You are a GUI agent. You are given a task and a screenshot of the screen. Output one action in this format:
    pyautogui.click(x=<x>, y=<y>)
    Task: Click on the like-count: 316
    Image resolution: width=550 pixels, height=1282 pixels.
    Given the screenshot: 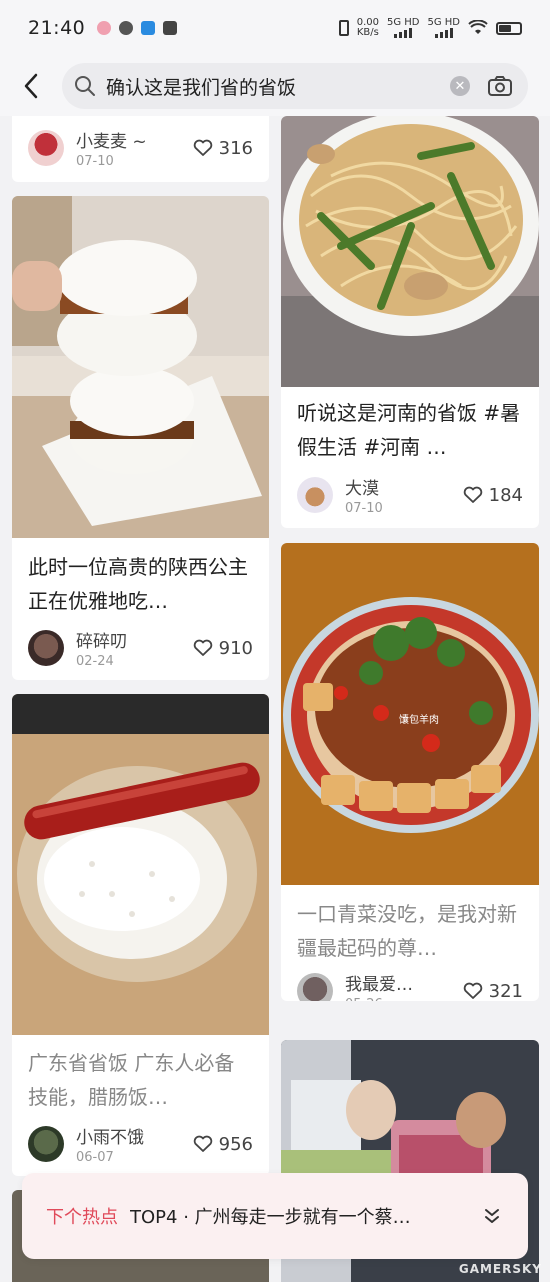 What is the action you would take?
    pyautogui.click(x=235, y=148)
    